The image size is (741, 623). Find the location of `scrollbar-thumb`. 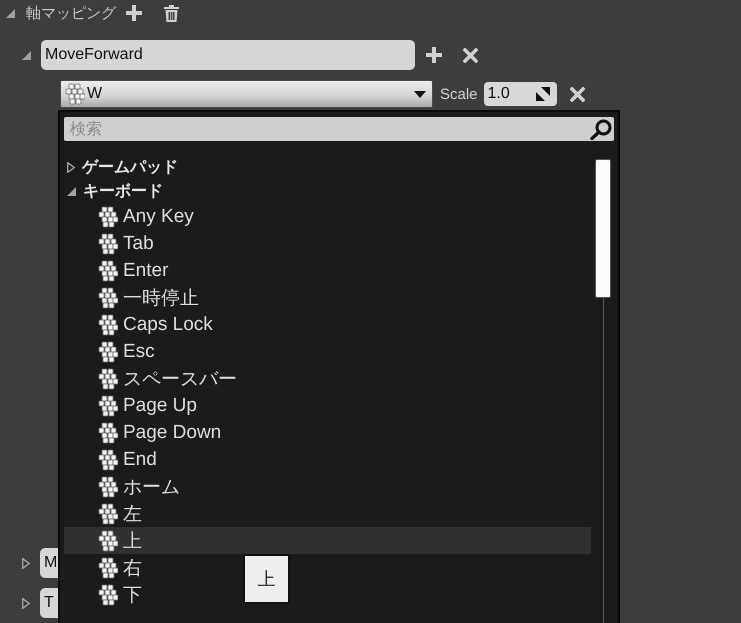

scrollbar-thumb is located at coordinates (603, 228).